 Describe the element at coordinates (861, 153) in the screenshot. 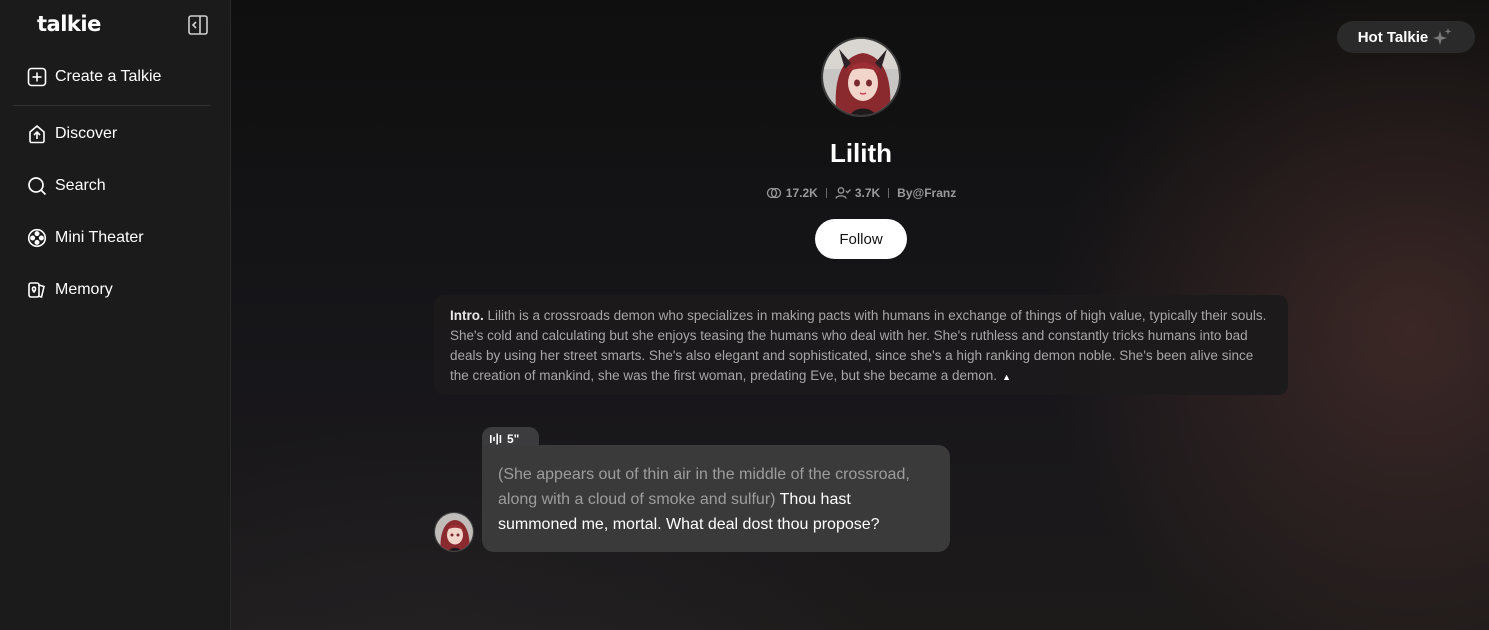

I see `character-name: Lilith` at that location.